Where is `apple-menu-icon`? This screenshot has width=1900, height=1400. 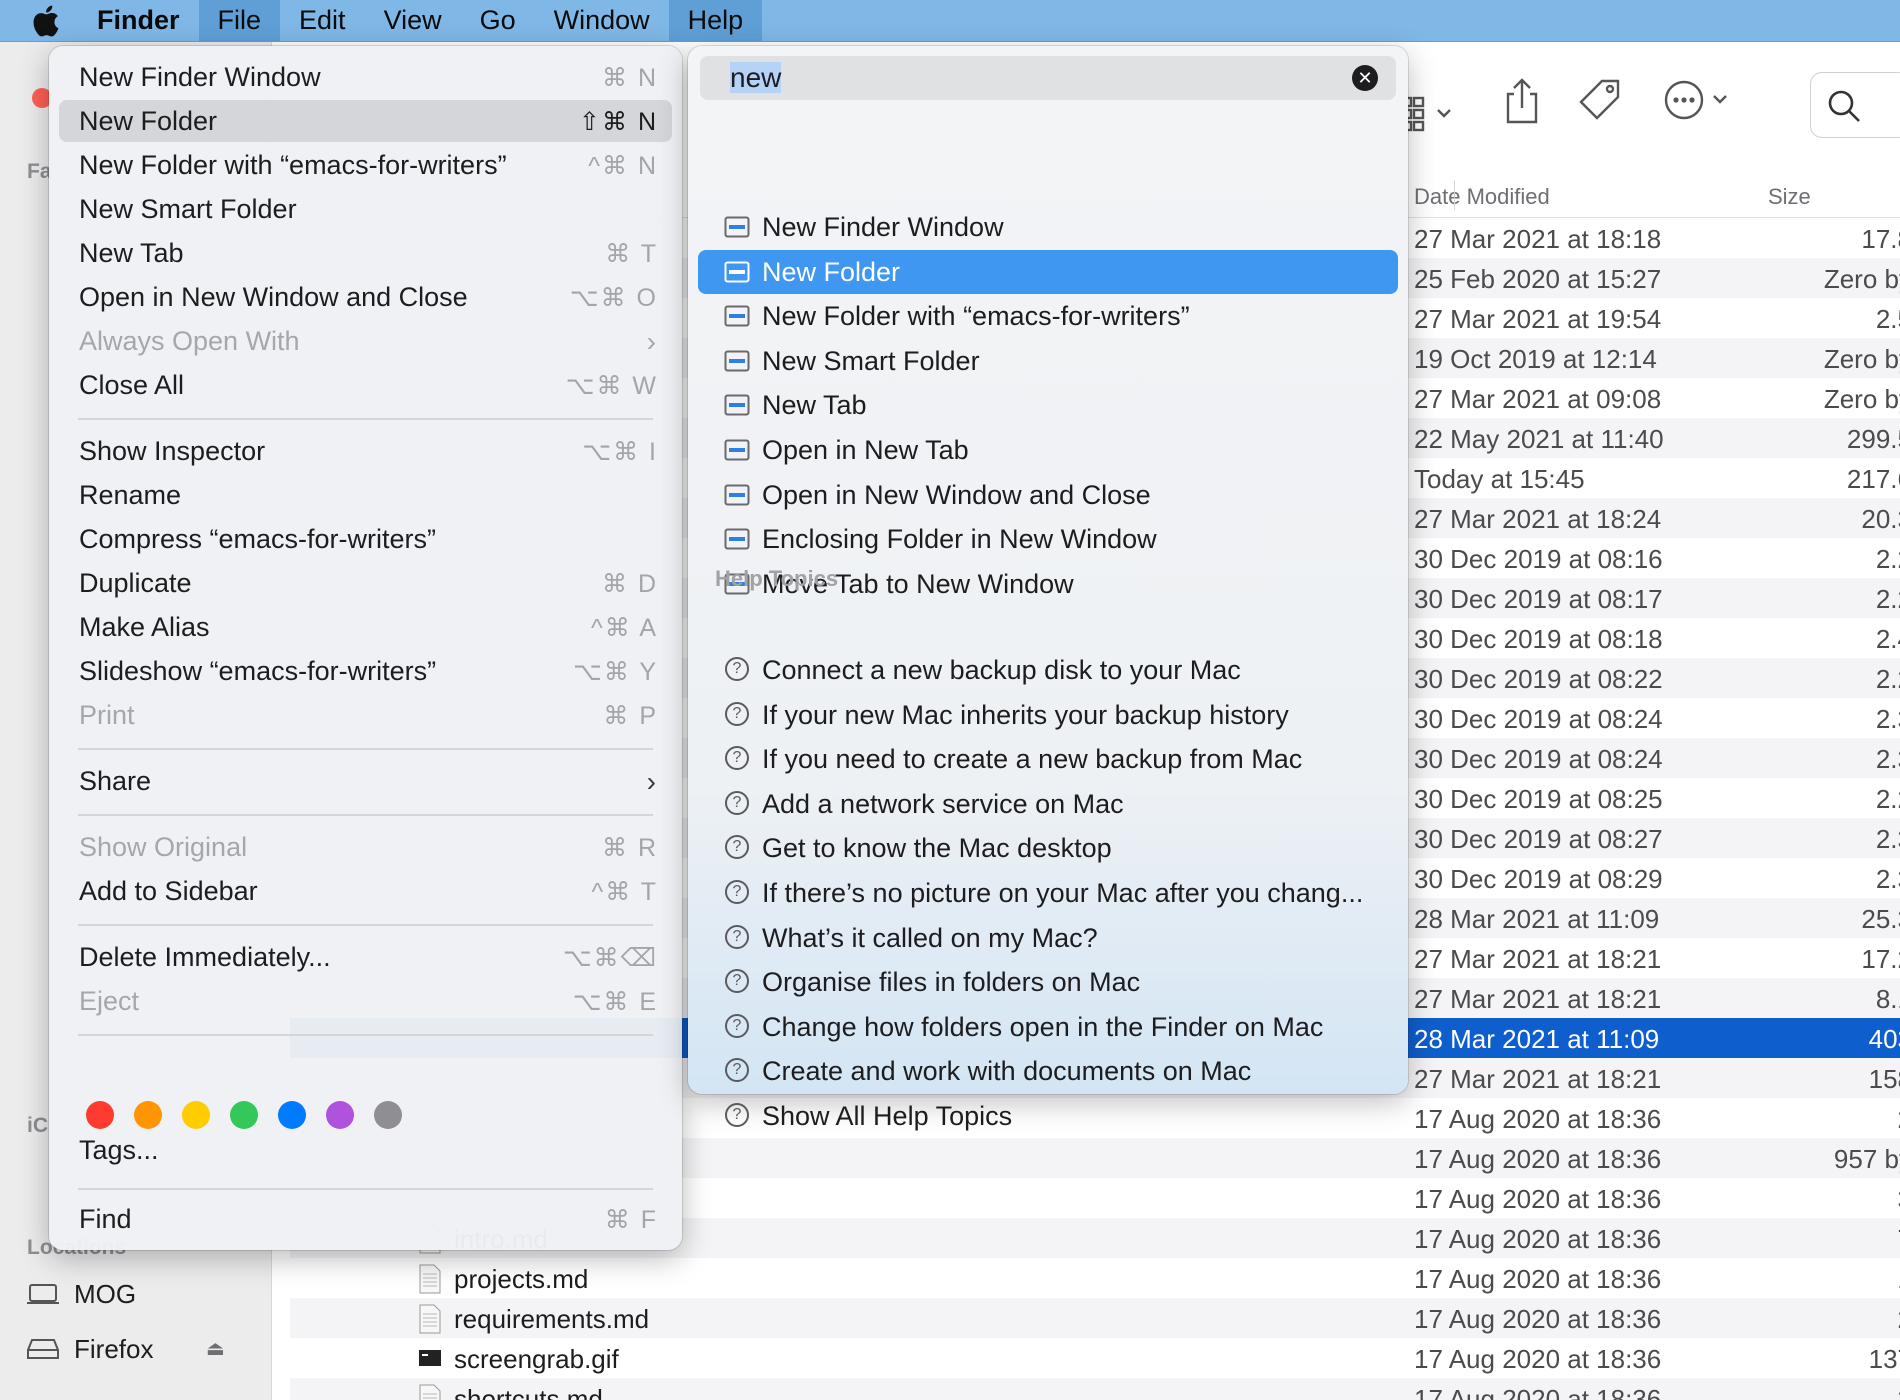 apple-menu-icon is located at coordinates (30, 21).